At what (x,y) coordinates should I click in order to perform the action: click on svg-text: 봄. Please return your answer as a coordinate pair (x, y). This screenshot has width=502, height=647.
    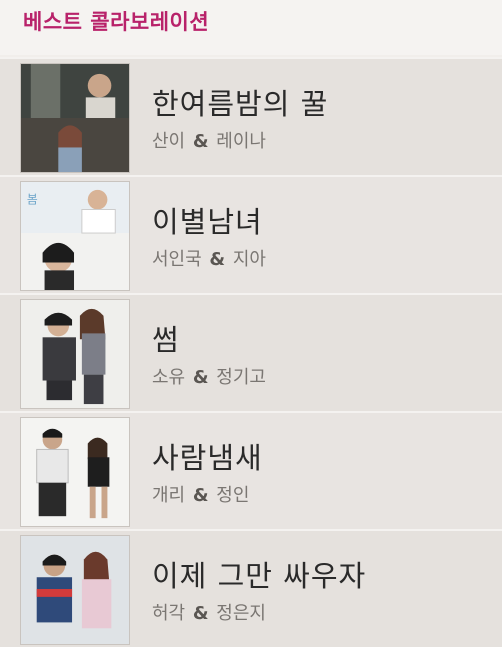
    Looking at the image, I should click on (32, 200).